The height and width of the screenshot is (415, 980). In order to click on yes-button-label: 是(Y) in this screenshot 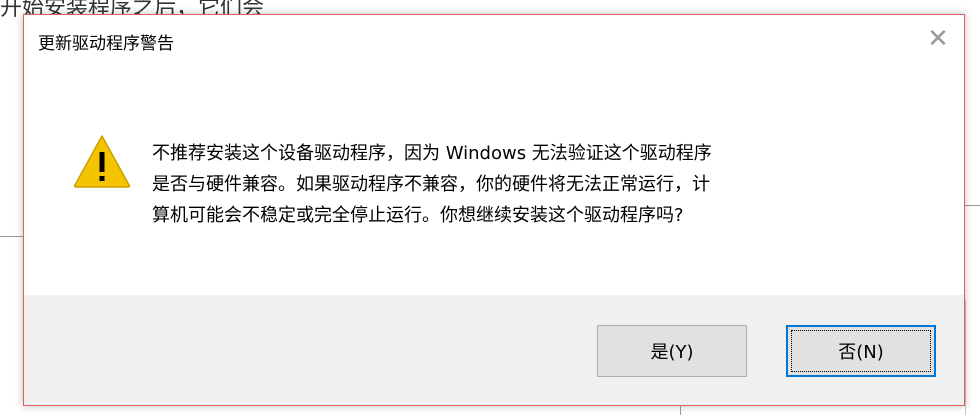, I will do `click(672, 352)`.